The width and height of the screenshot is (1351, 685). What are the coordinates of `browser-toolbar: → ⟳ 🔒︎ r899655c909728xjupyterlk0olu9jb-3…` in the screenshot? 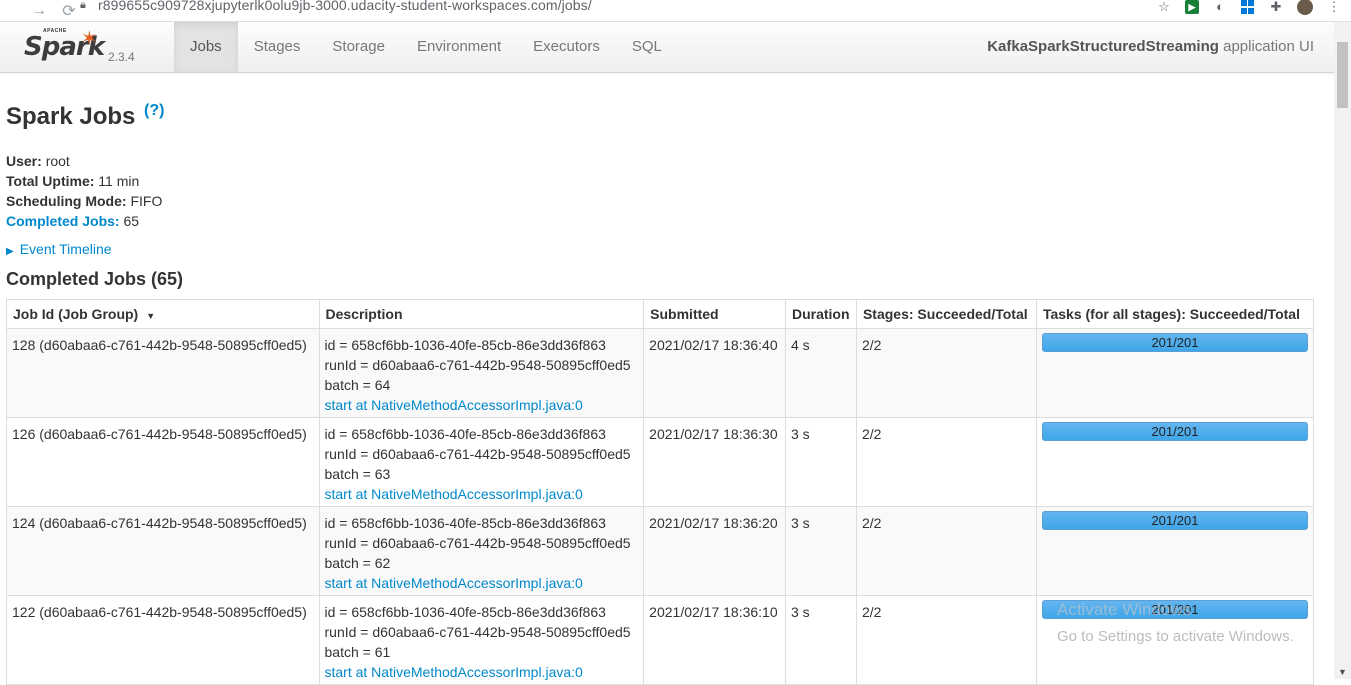 It's located at (675, 11).